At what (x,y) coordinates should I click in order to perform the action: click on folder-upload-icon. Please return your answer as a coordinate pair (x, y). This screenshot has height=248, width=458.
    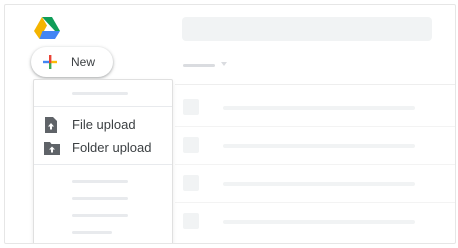
    Looking at the image, I should click on (52, 148).